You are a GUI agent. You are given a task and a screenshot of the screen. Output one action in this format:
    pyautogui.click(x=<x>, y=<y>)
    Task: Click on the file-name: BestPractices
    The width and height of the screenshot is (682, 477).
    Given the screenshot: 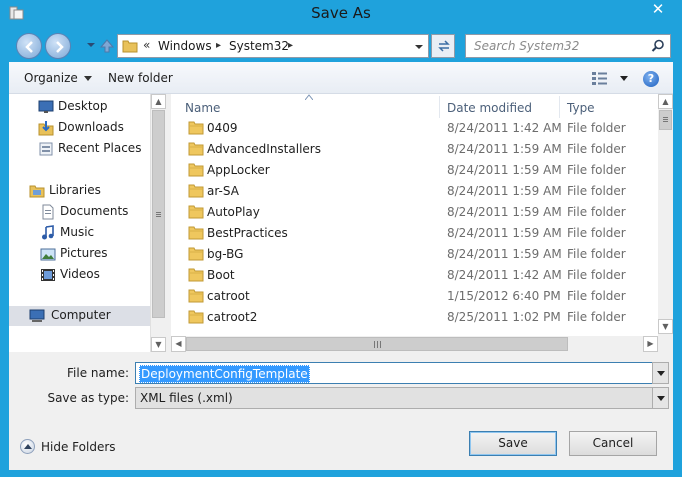 What is the action you would take?
    pyautogui.click(x=247, y=233)
    